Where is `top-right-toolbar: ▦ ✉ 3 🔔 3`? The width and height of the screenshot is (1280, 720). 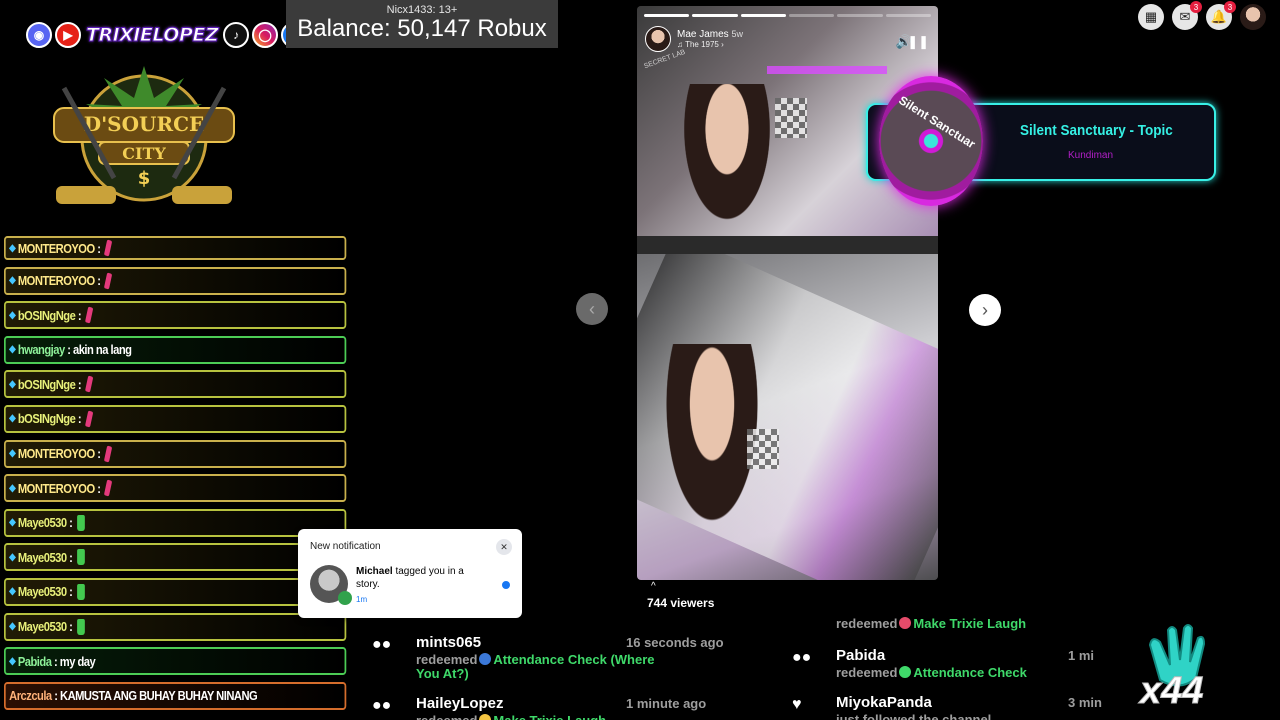
top-right-toolbar: ▦ ✉ 3 🔔 3 is located at coordinates (1202, 15).